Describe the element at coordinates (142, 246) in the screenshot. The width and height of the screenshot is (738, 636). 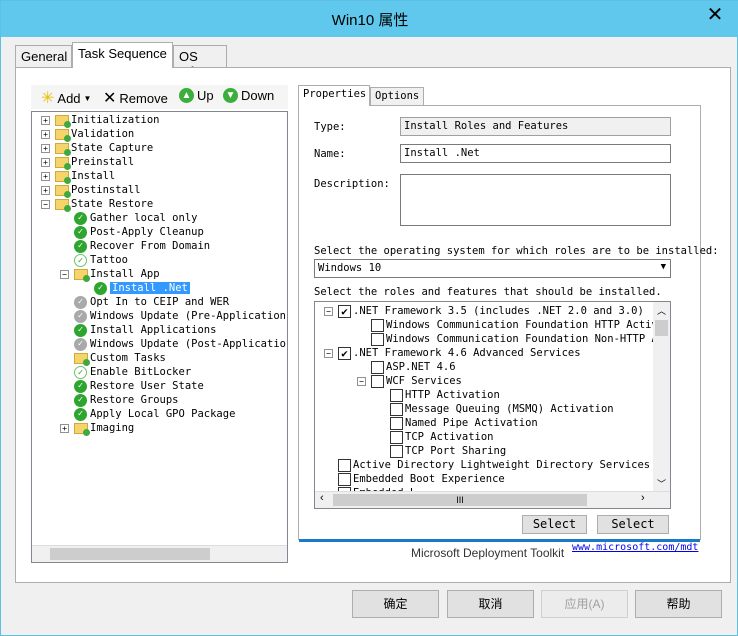
I see `tree-item: ✓ Recover From Domain` at that location.